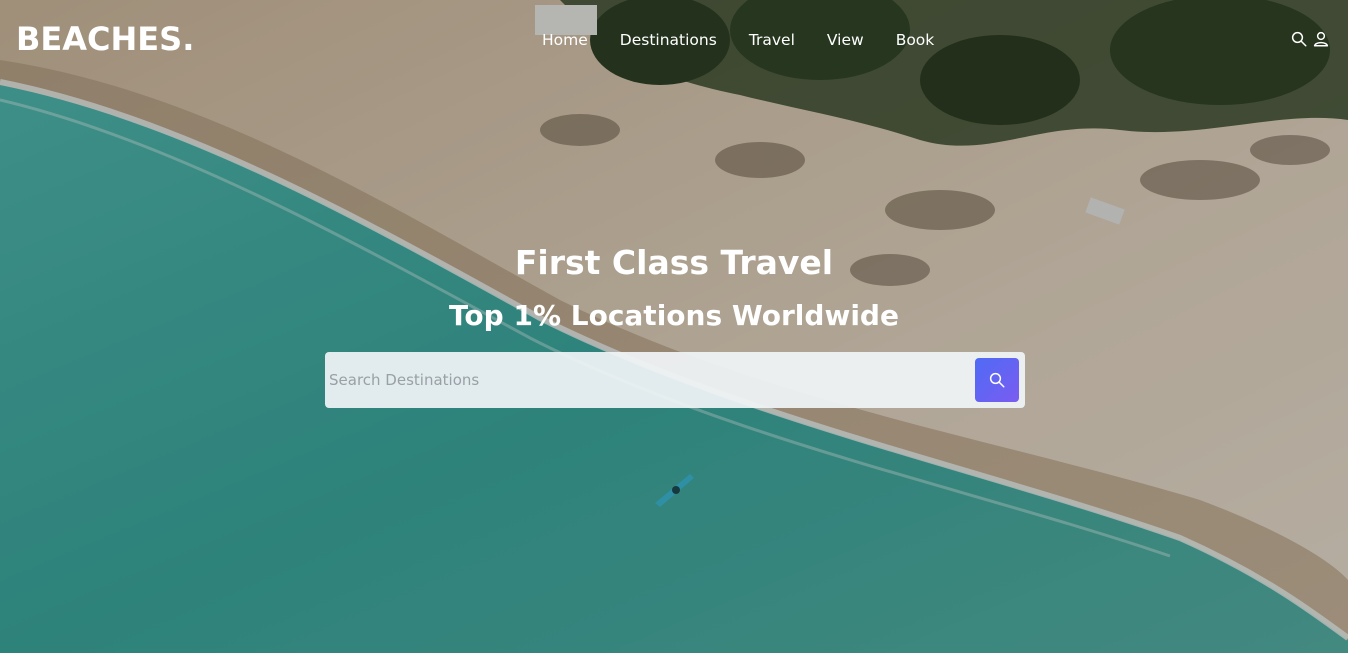  I want to click on nav-link-travel: Travel, so click(772, 40).